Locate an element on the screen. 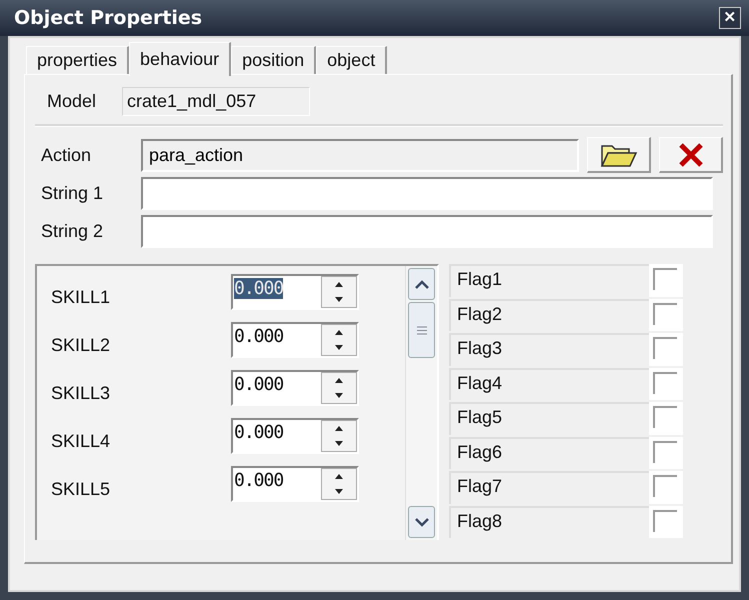 This screenshot has height=600, width=749. scroll-up-button is located at coordinates (421, 284).